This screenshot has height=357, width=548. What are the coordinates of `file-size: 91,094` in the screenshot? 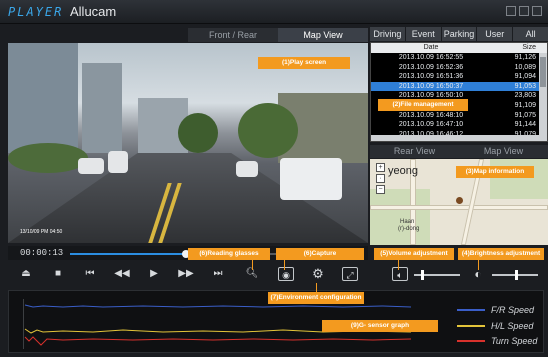 It's located at (525, 77).